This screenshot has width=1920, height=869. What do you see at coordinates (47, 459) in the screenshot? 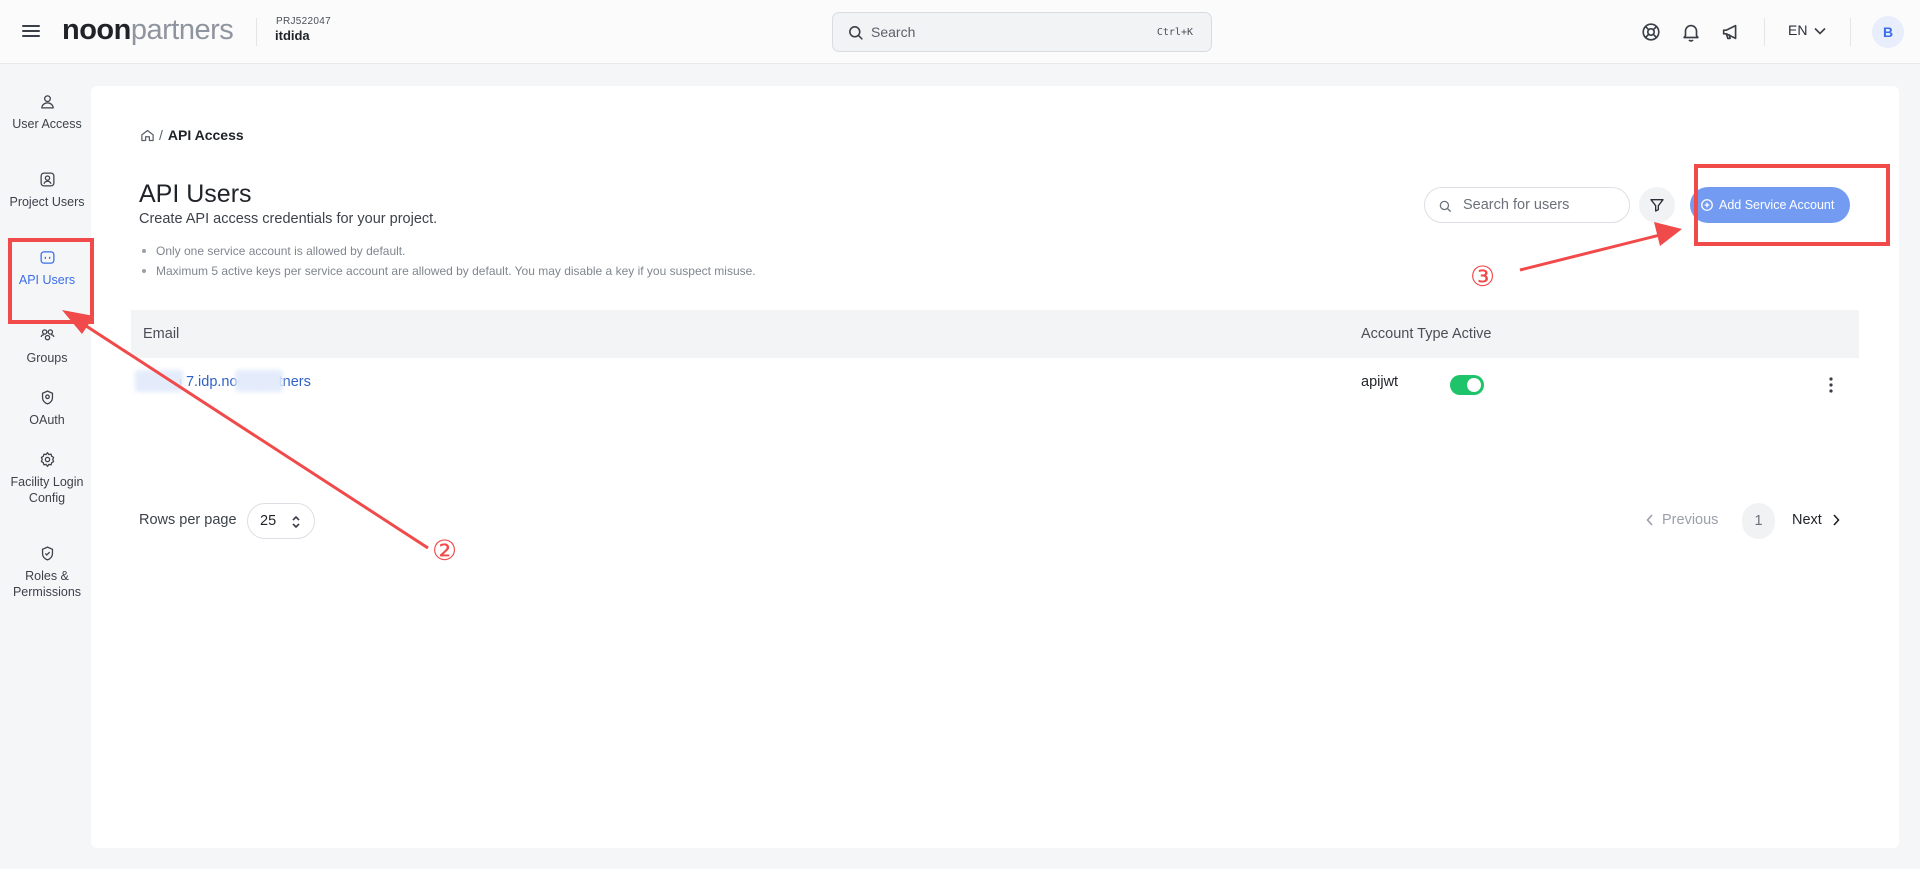
I see `facility-gear-icon` at bounding box center [47, 459].